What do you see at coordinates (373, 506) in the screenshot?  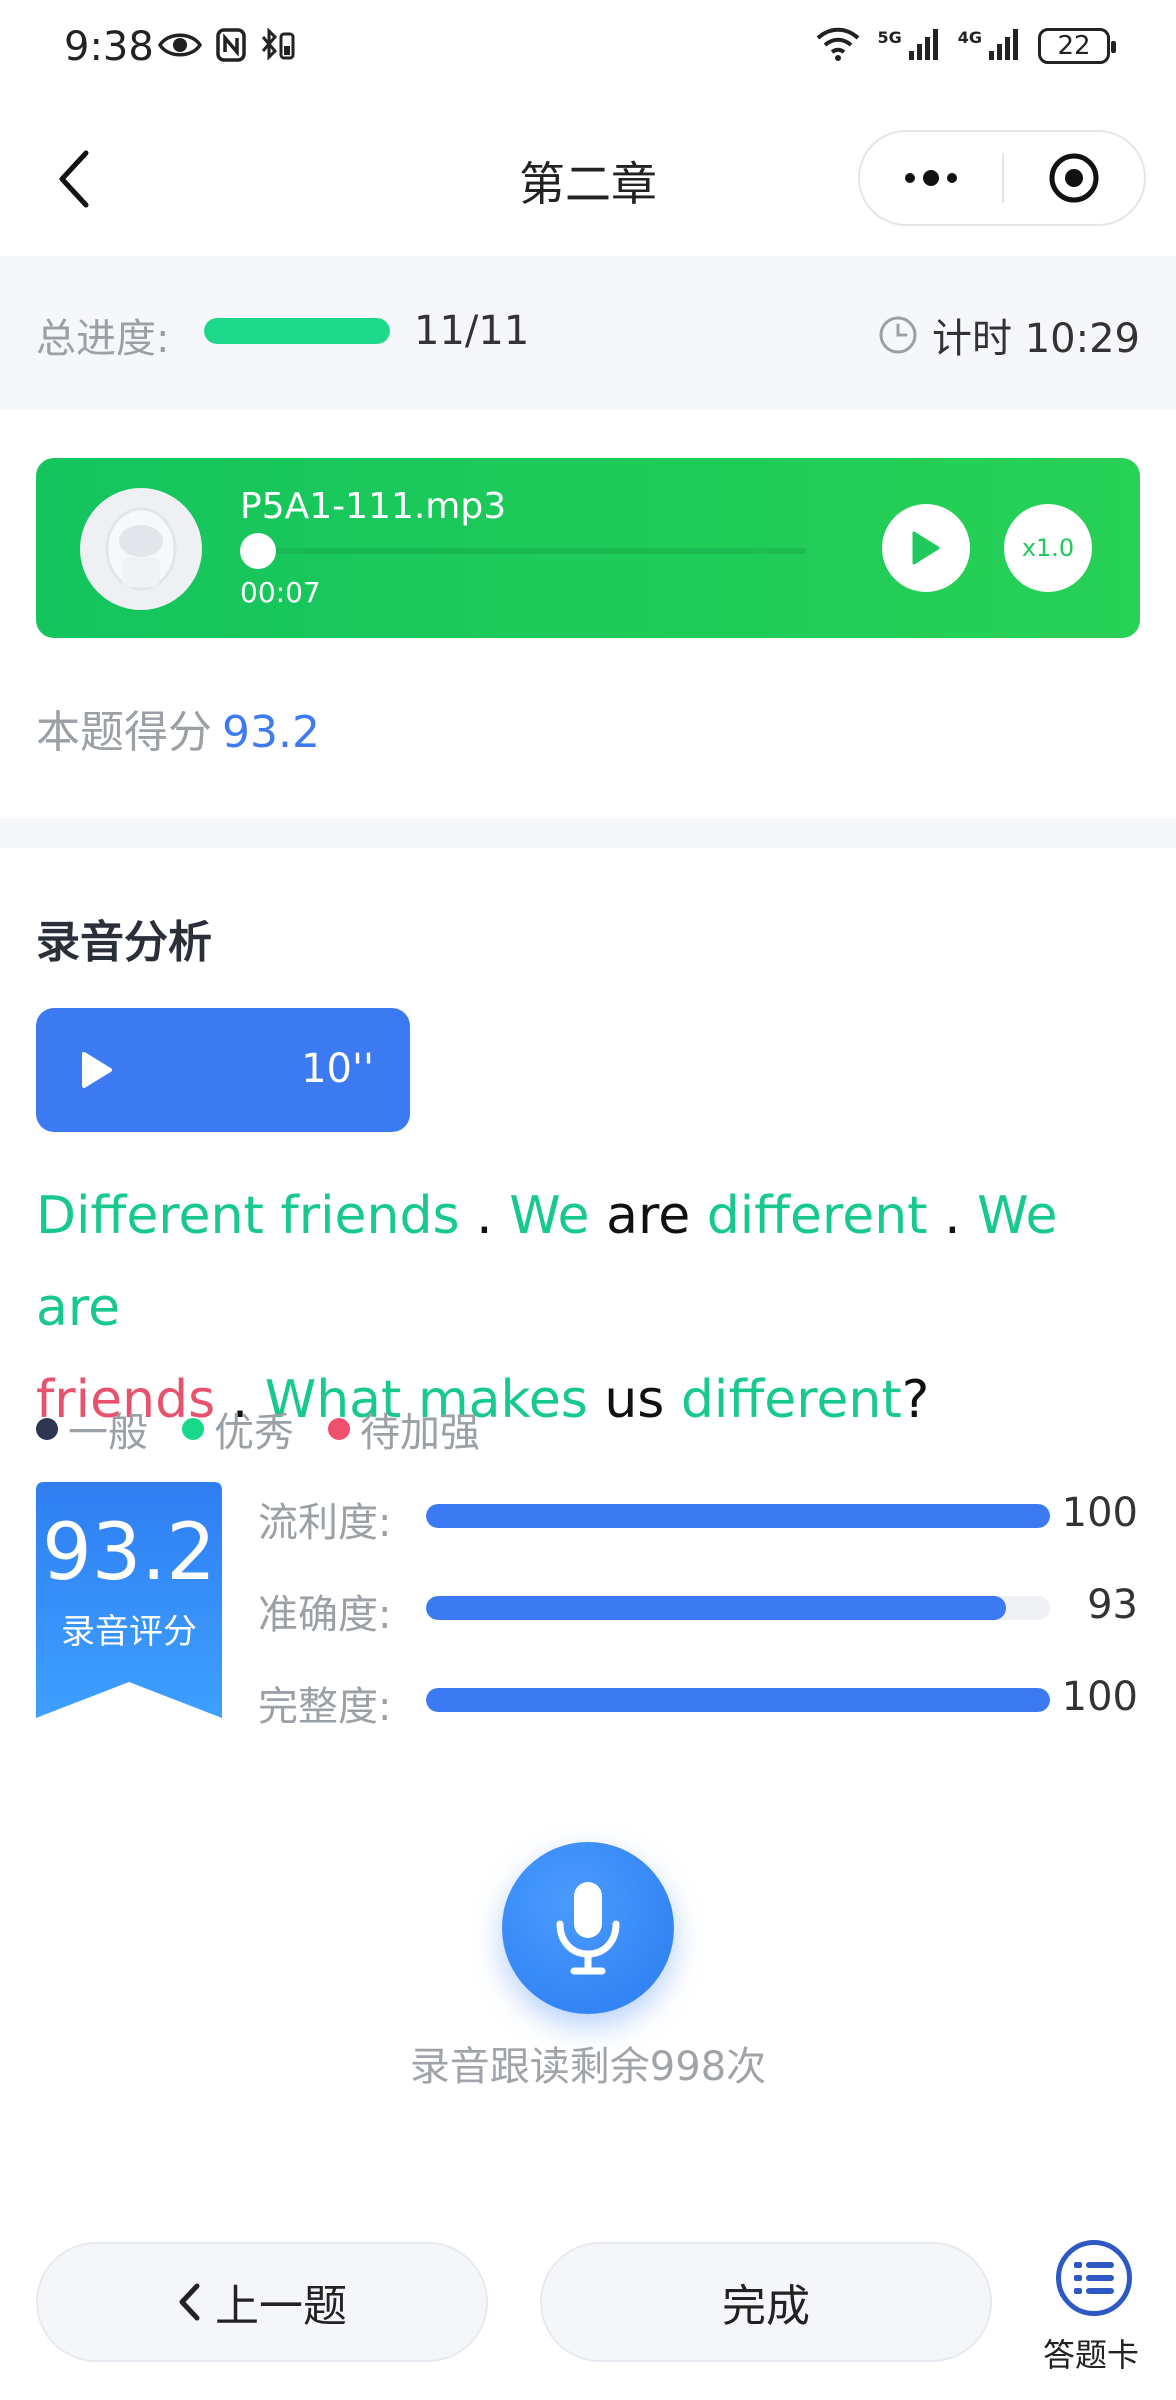 I see `audio-file-name: P5A1-111.mp3` at bounding box center [373, 506].